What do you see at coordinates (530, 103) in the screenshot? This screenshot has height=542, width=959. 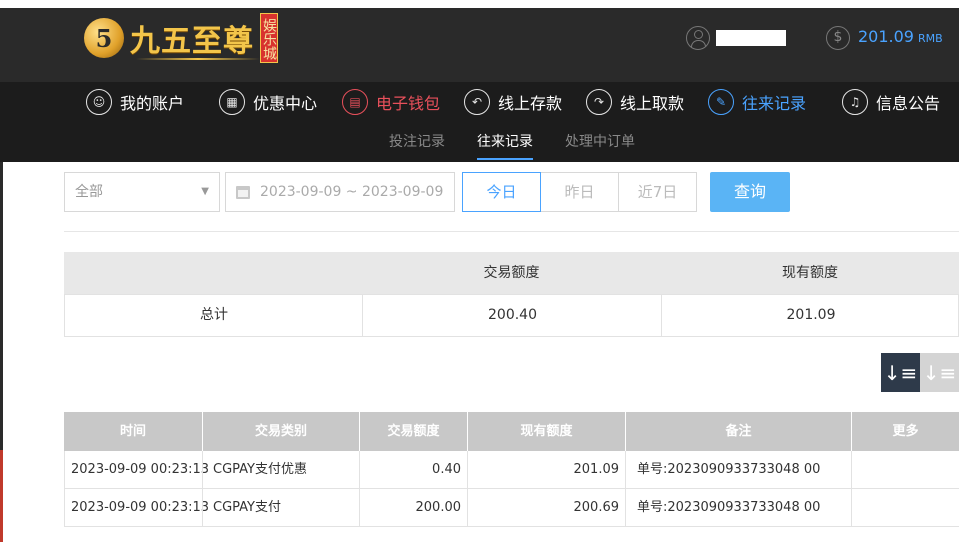 I see `nav-item-label: 线上存款` at bounding box center [530, 103].